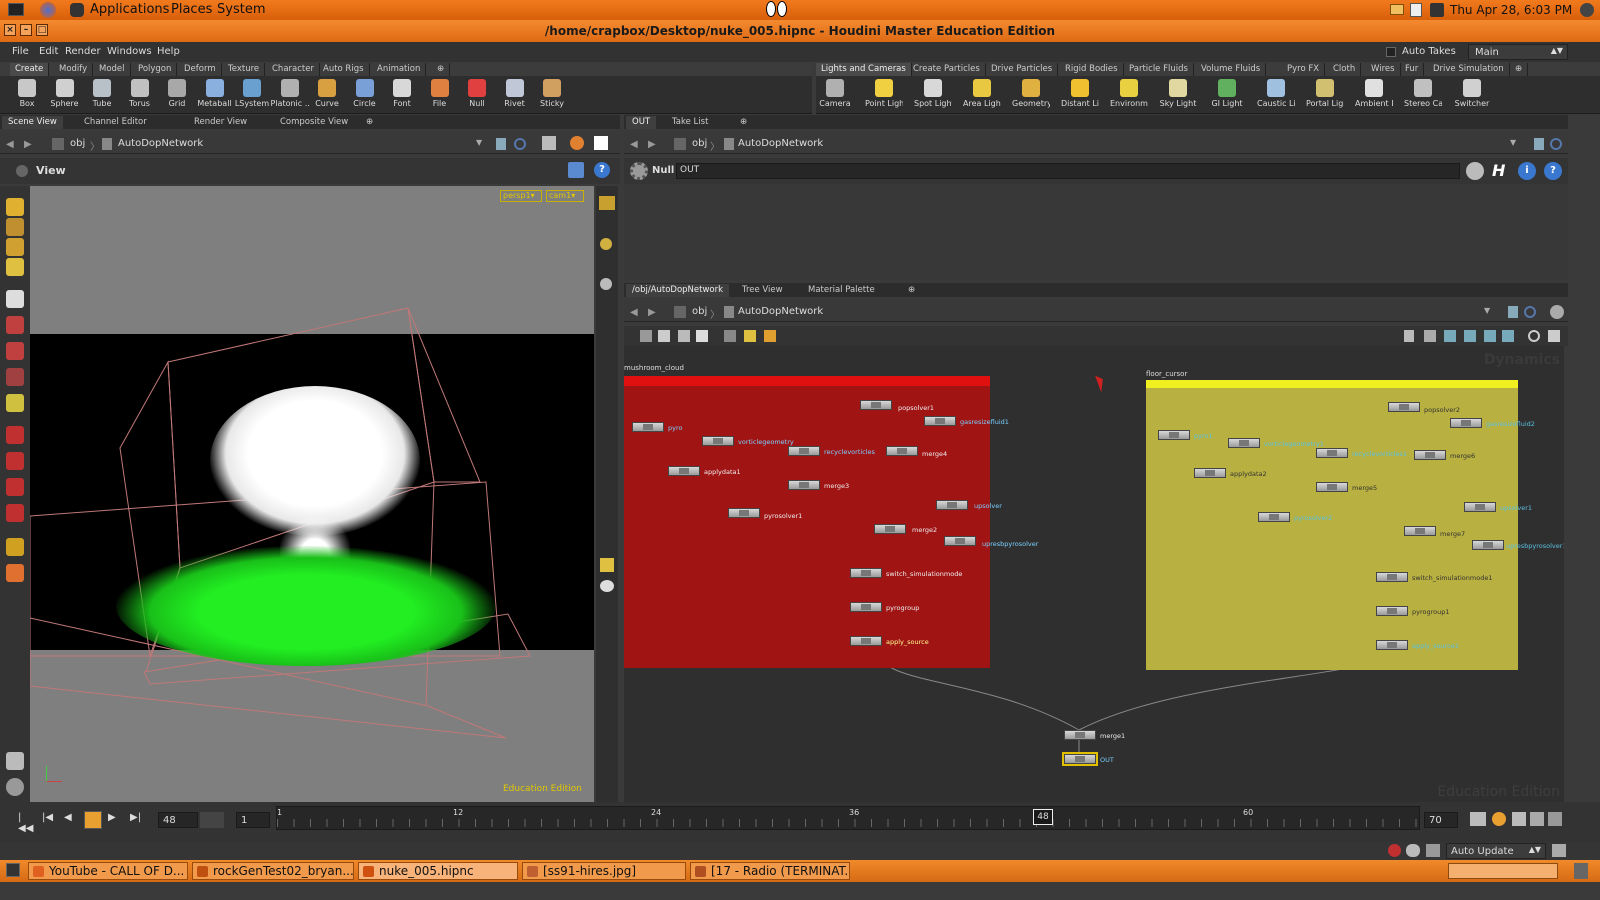  Describe the element at coordinates (140, 96) in the screenshot. I see `shelf-tool-torus: Torus` at that location.